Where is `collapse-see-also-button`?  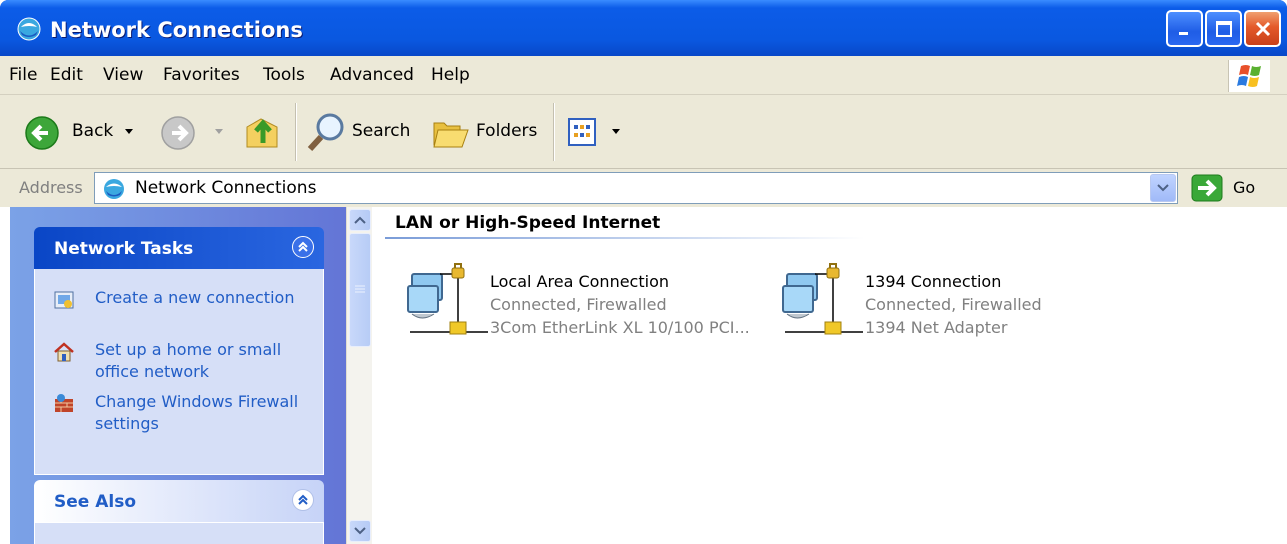 collapse-see-also-button is located at coordinates (303, 500).